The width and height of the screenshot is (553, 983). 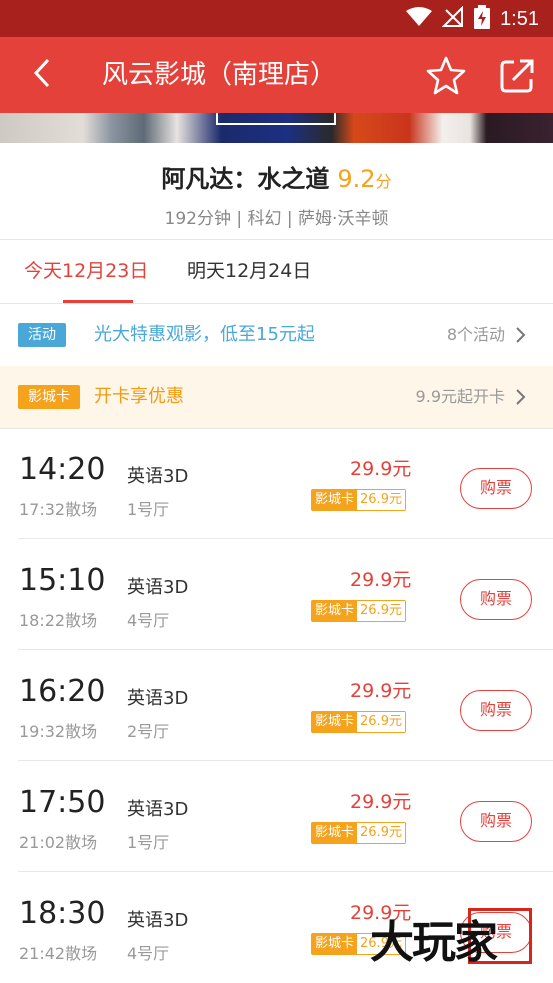 I want to click on watermark-logo: 大玩家, so click(x=452, y=937).